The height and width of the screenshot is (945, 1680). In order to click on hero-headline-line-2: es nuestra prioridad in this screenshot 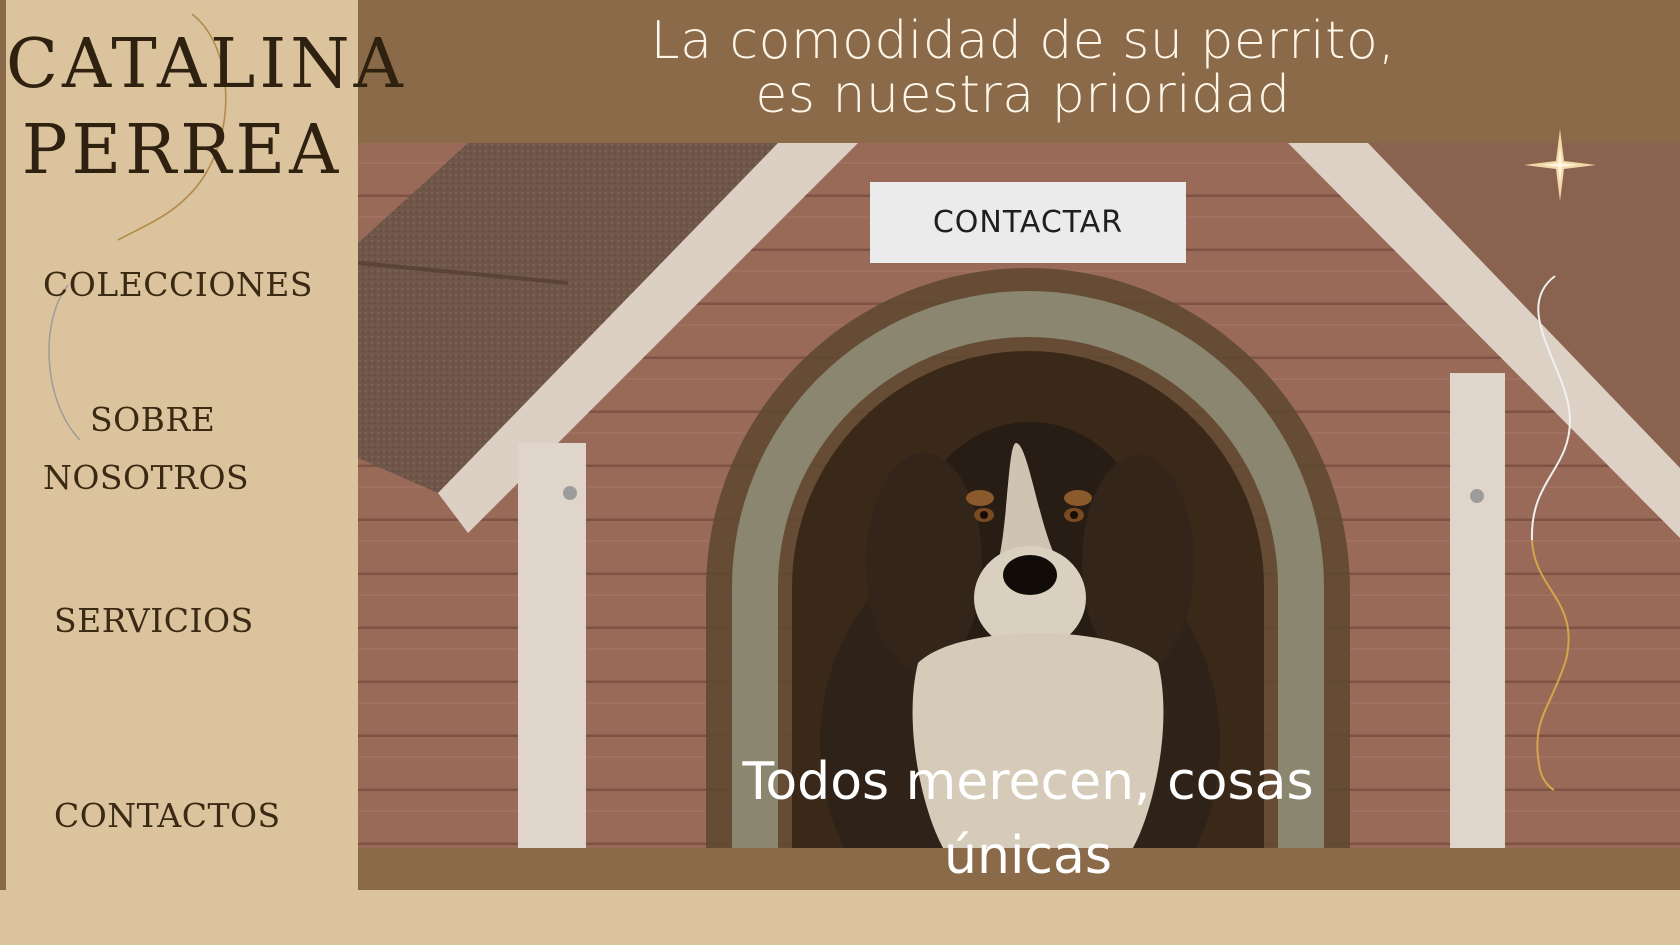, I will do `click(1023, 95)`.